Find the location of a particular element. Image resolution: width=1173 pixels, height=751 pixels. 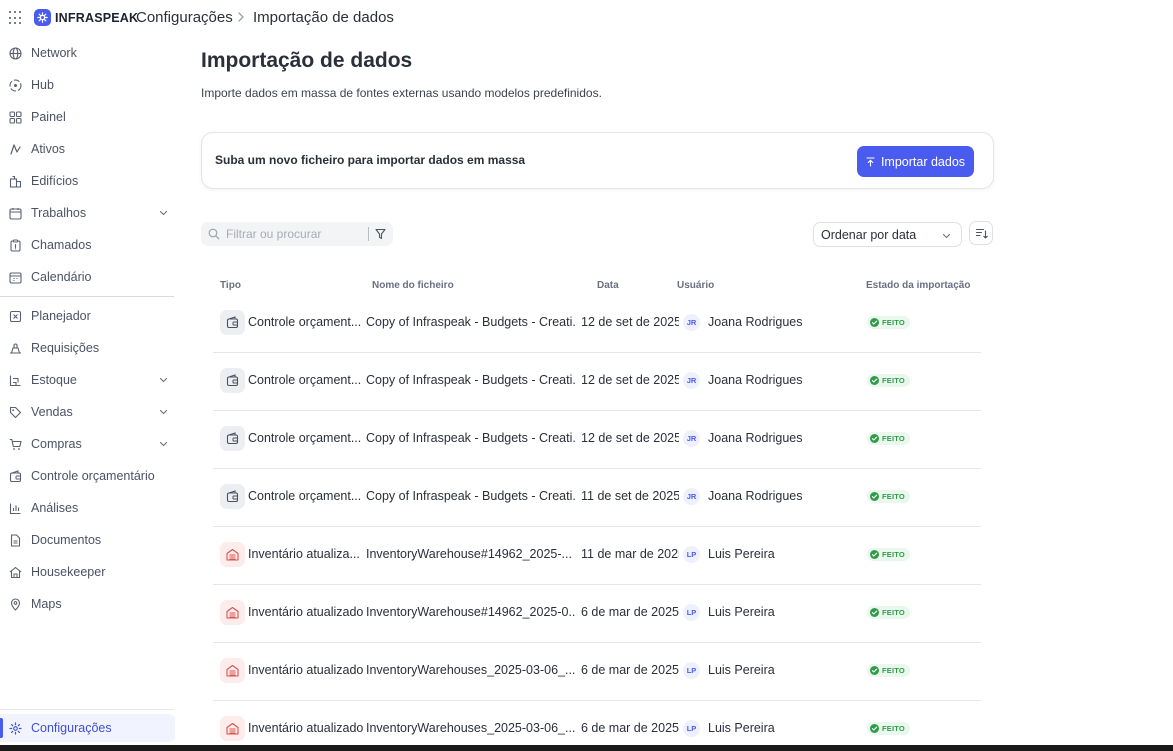

sidebar-item-planejador: Planejador is located at coordinates (87, 316).